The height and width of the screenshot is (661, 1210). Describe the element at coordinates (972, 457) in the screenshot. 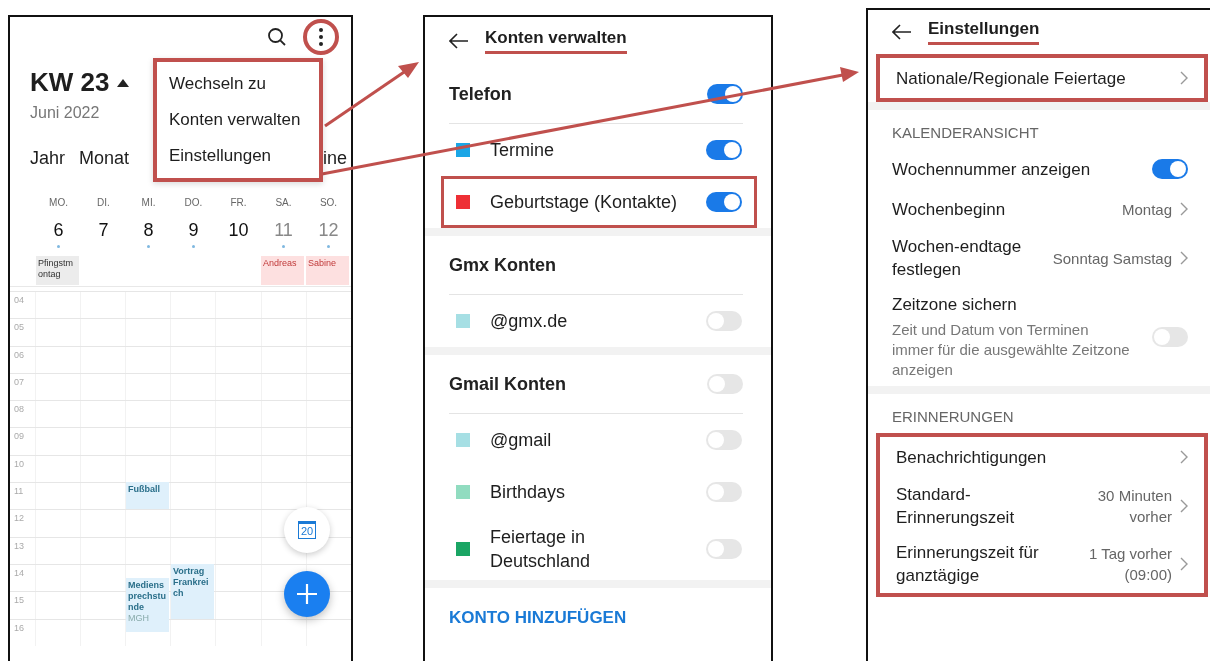

I see `setting-label: Benachrichtigungen` at that location.